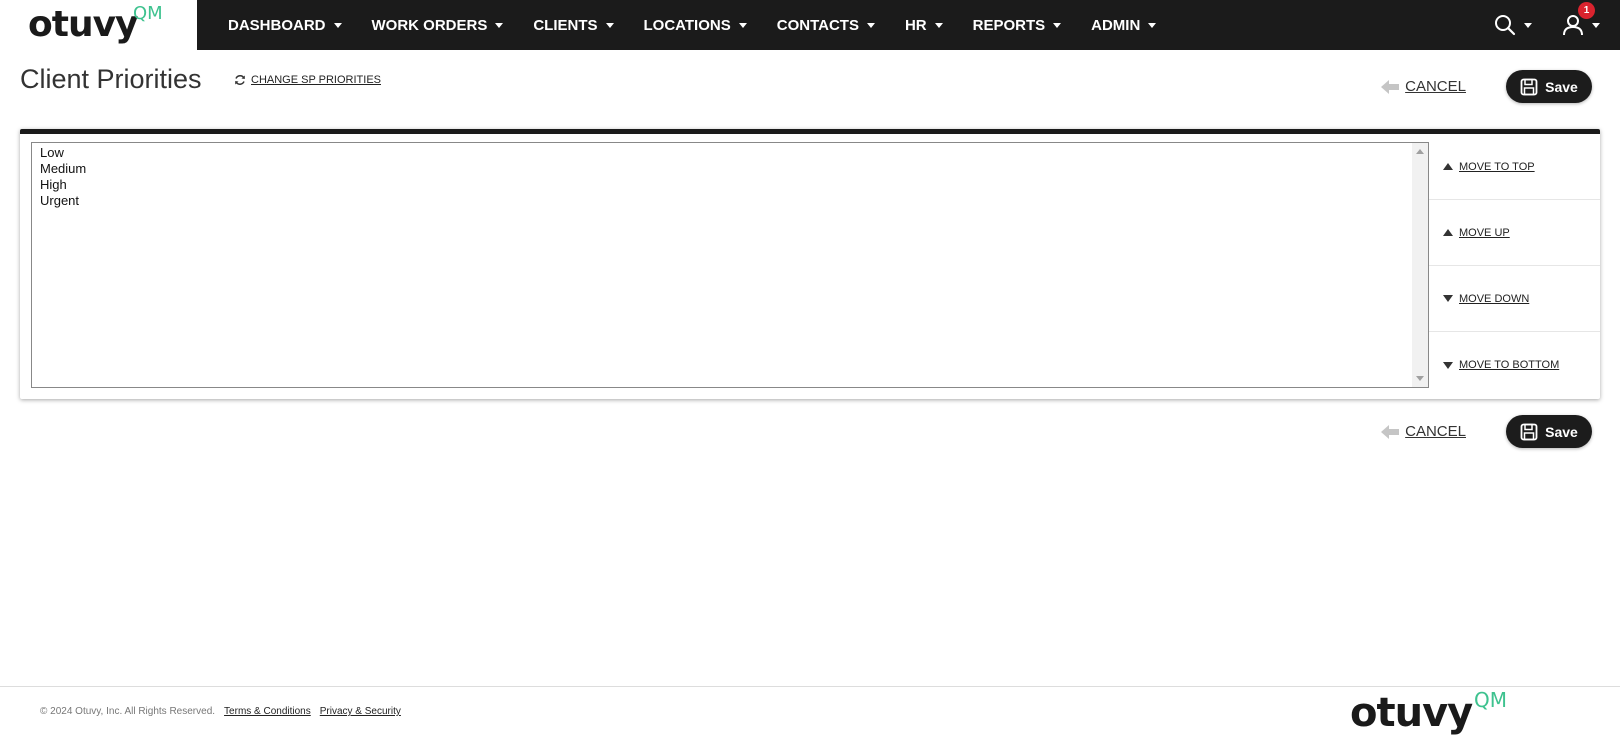 The width and height of the screenshot is (1620, 737). I want to click on list-item: High, so click(59, 185).